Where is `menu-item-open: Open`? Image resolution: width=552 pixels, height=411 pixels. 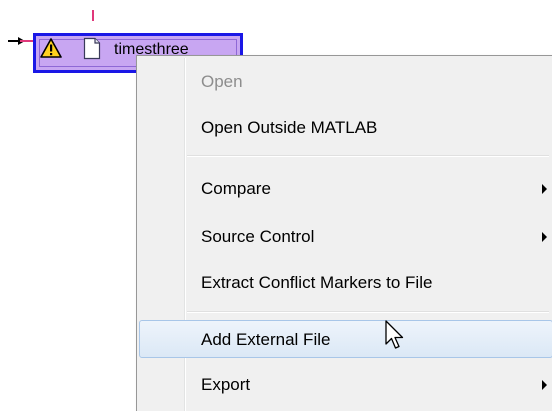 menu-item-open: Open is located at coordinates (345, 82).